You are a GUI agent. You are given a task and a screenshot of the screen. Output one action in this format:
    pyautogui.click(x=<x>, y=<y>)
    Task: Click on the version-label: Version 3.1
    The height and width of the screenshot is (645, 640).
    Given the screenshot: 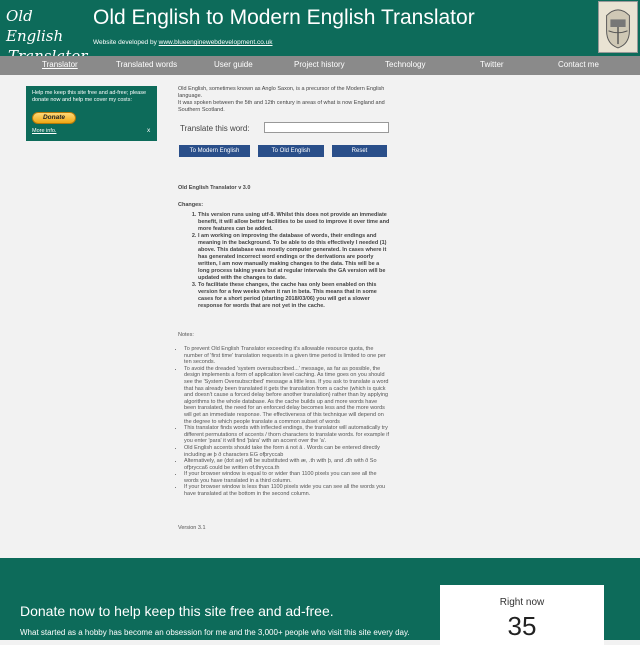 What is the action you would take?
    pyautogui.click(x=192, y=528)
    